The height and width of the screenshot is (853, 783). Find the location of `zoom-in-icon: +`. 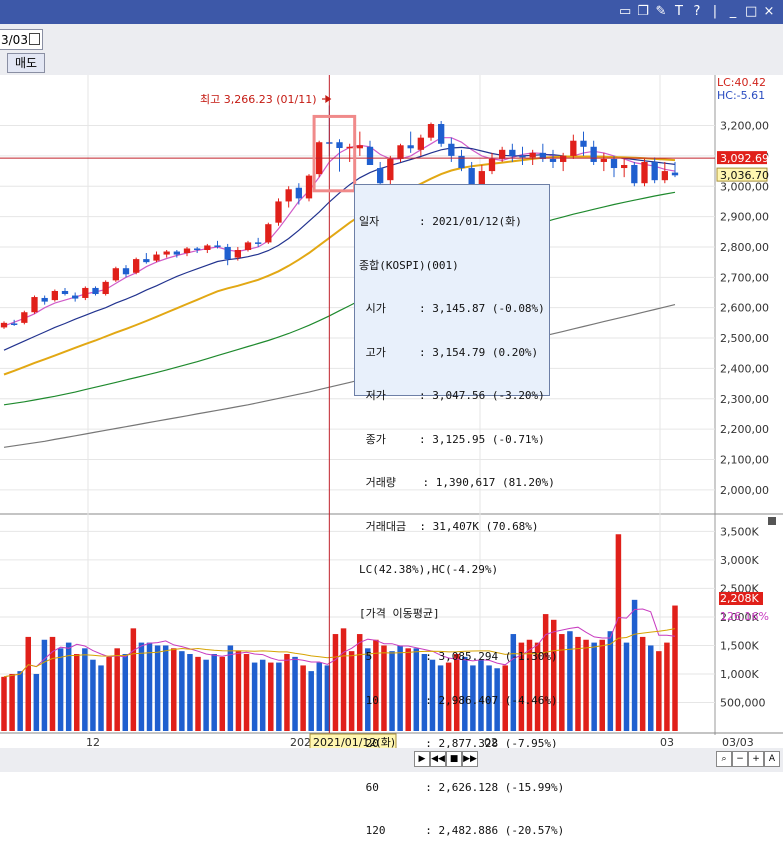

zoom-in-icon: + is located at coordinates (756, 759).